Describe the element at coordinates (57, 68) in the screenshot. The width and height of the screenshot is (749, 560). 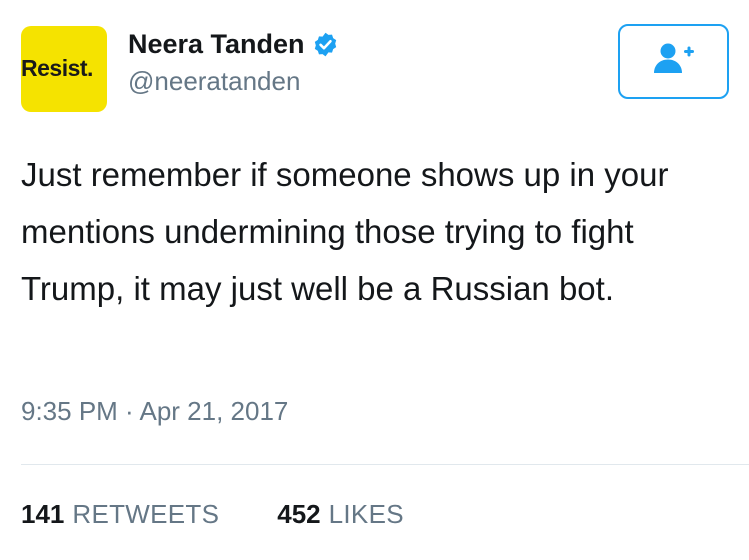
I see `avatar-label: Resist.` at that location.